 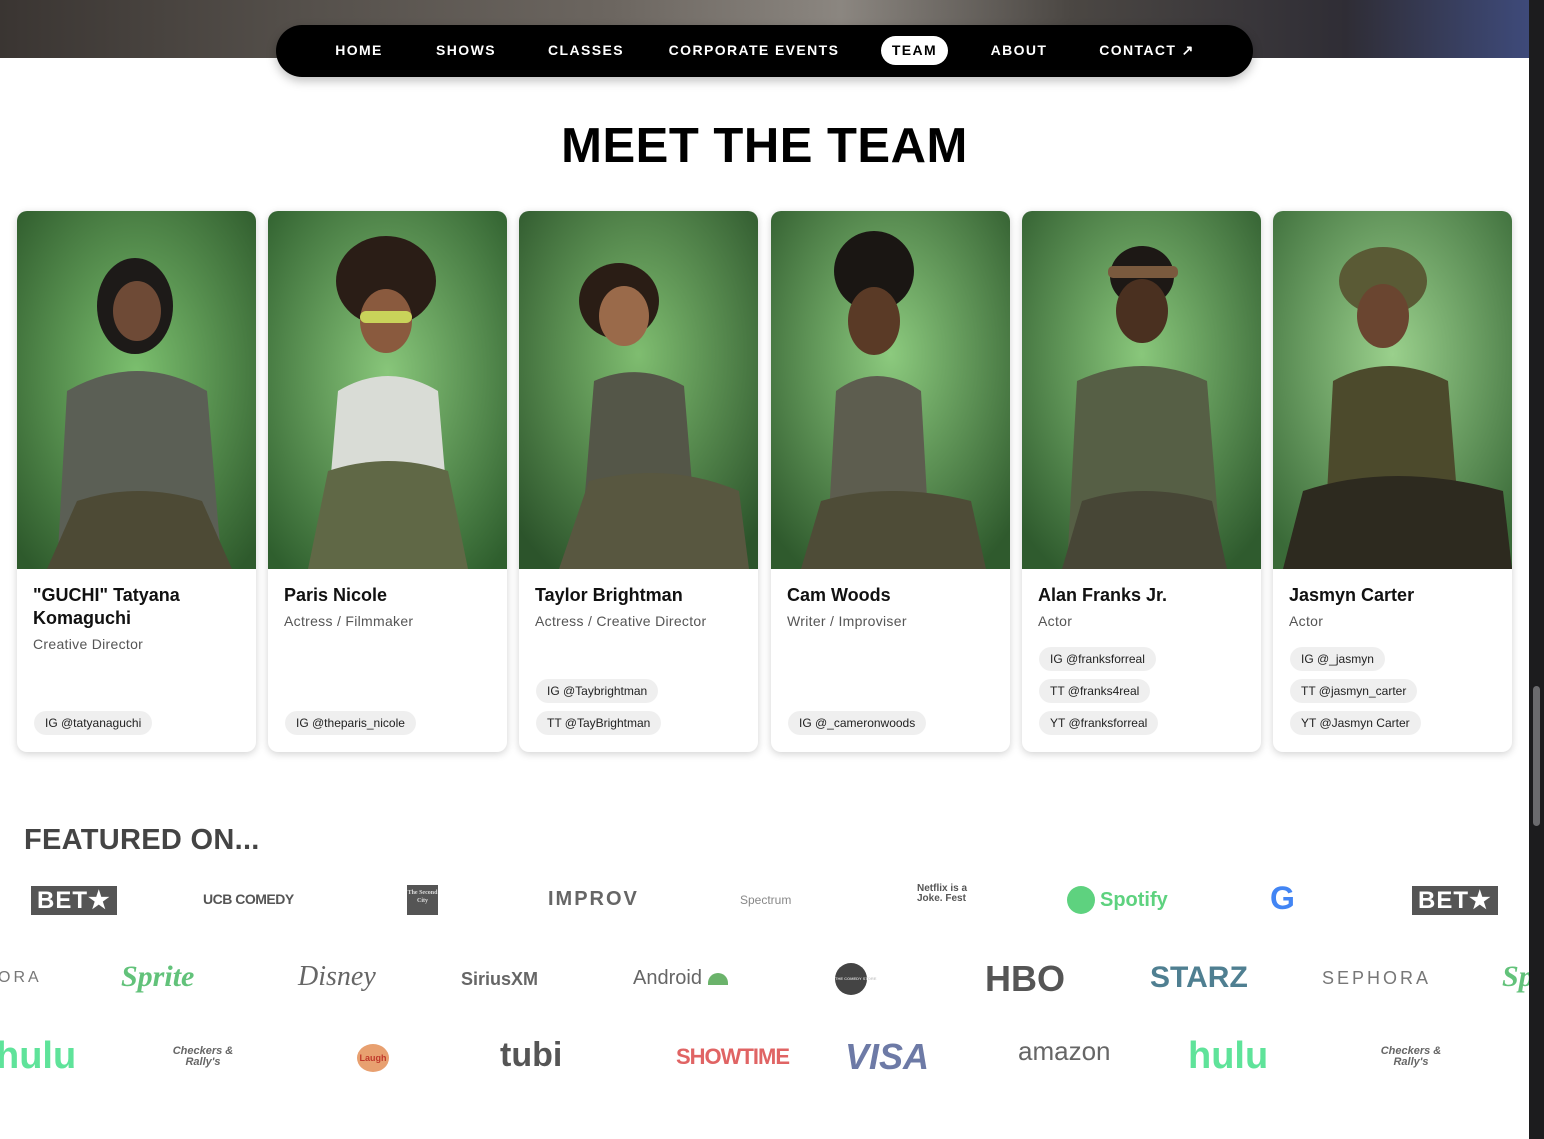 I want to click on social-tag: TT @TayBrightman, so click(x=599, y=723).